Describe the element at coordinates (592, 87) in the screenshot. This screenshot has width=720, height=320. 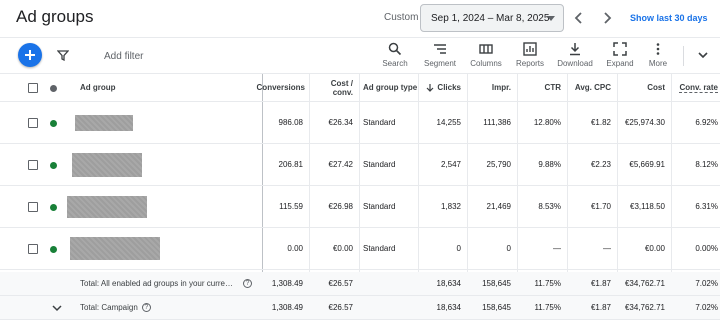
I see `header-avg-cpc: Avg. CPC` at that location.